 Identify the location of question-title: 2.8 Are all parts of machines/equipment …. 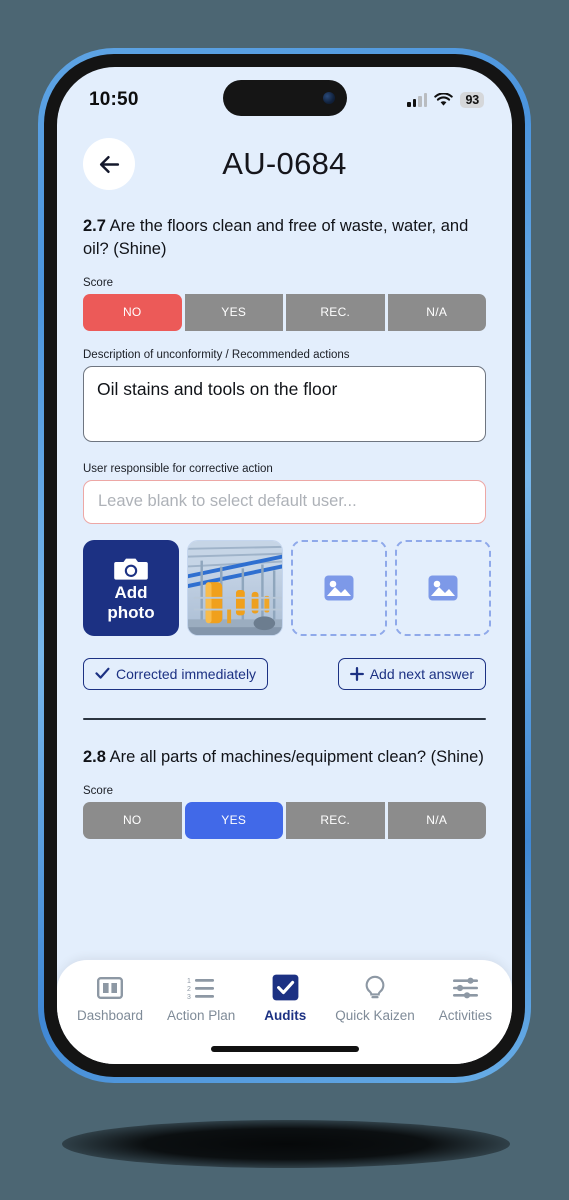
(284, 757).